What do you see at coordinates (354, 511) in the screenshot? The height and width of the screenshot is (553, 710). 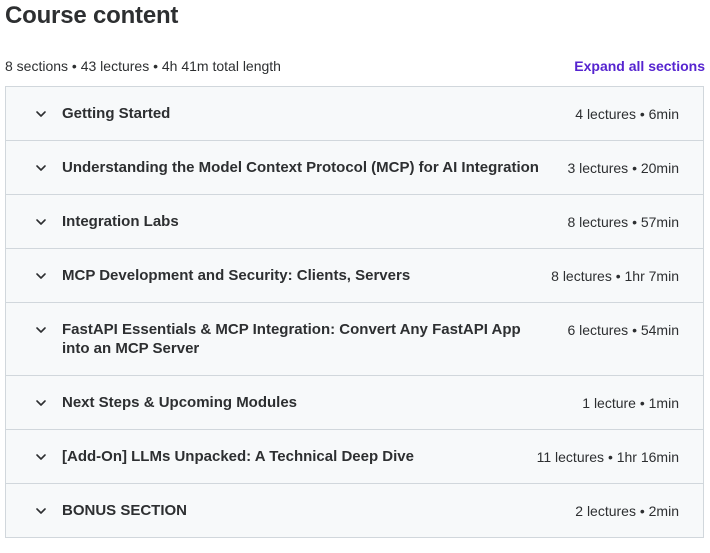 I see `section-header-bonus-section: BONUS SECTION 2 lectures • 2min` at bounding box center [354, 511].